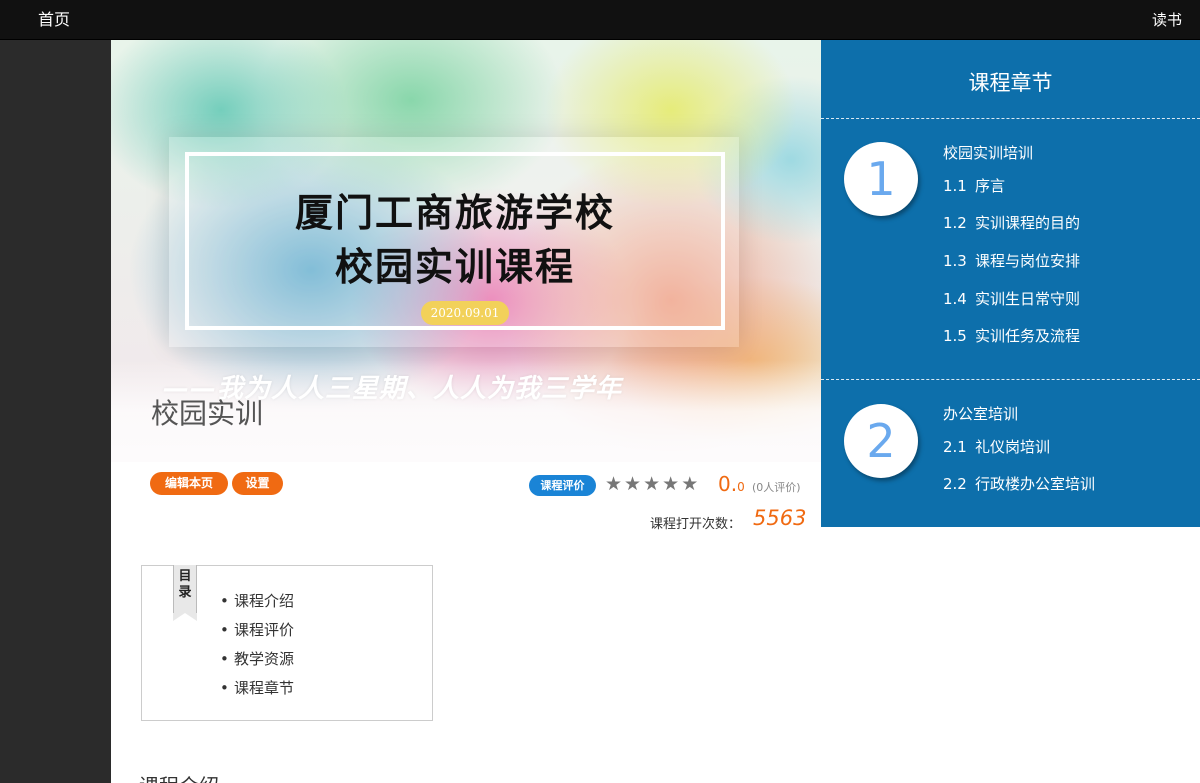  What do you see at coordinates (955, 336) in the screenshot?
I see `chapter-item-number: 1.5` at bounding box center [955, 336].